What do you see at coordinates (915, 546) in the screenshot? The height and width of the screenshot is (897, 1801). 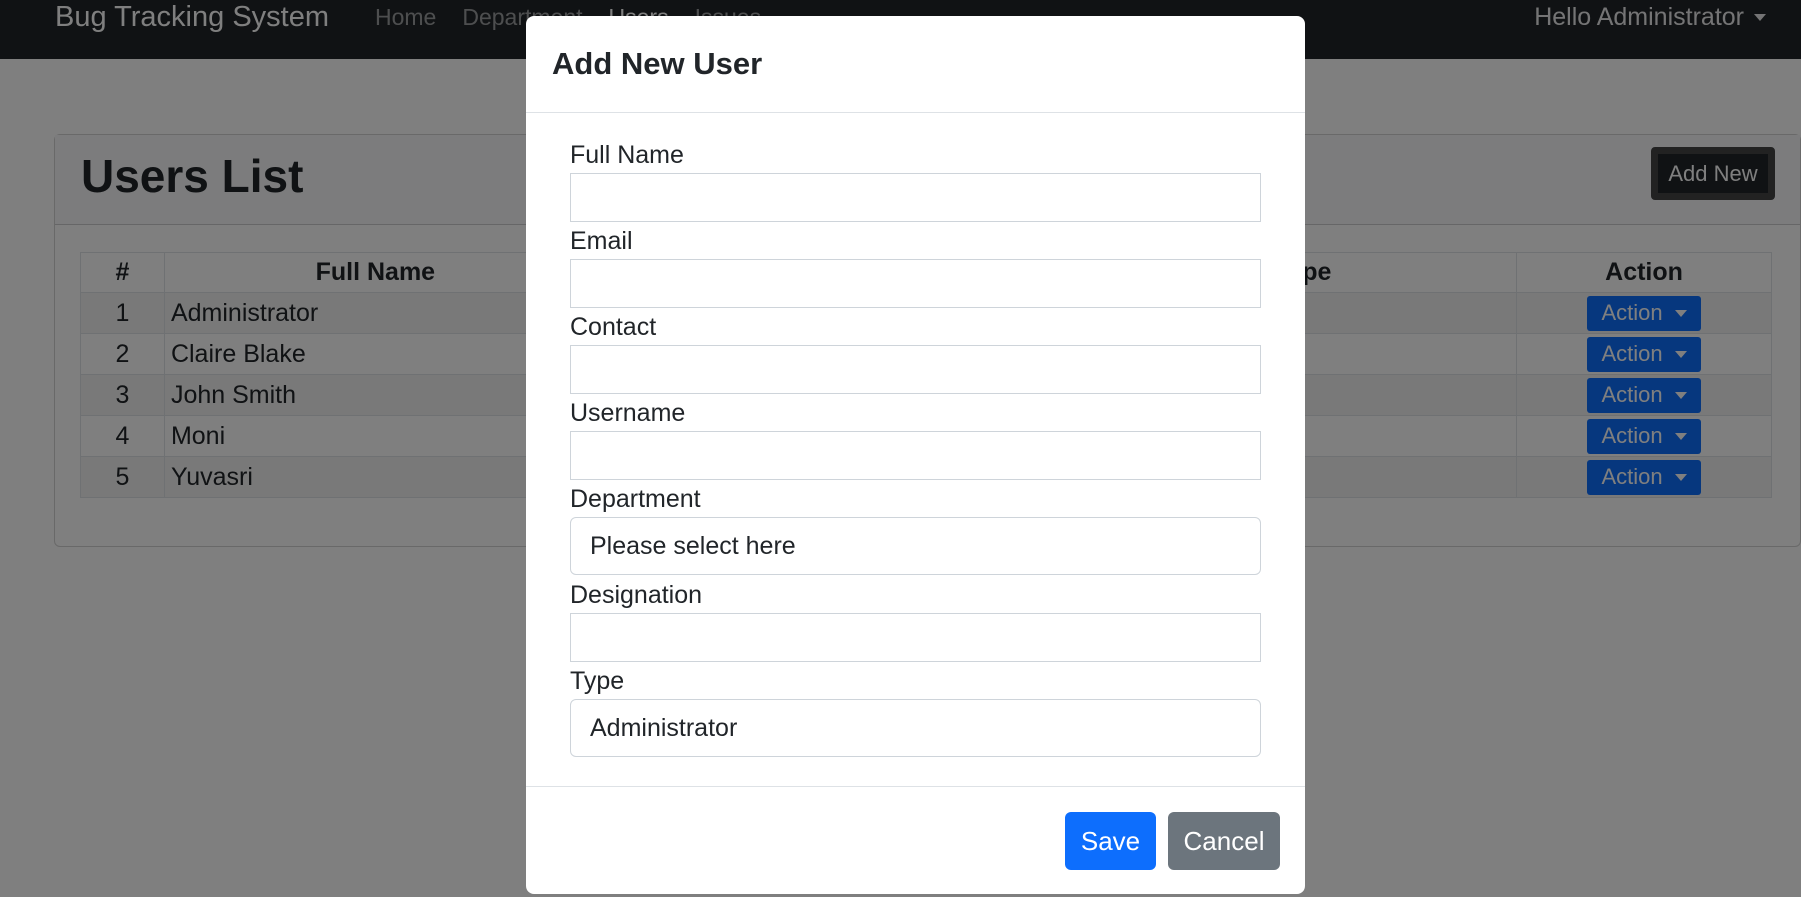 I see `department-select: Please select here` at bounding box center [915, 546].